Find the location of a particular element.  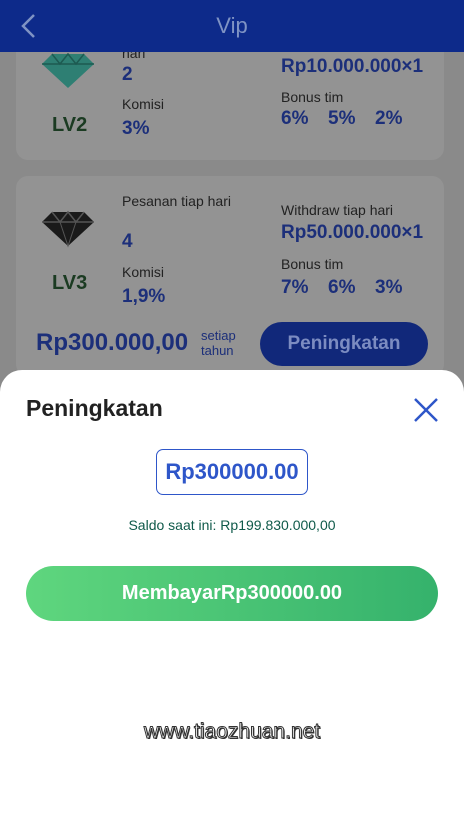

vip-price: Rp300.000,00 is located at coordinates (112, 342).